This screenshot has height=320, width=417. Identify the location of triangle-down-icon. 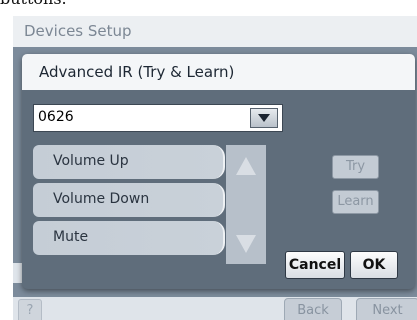
(246, 244).